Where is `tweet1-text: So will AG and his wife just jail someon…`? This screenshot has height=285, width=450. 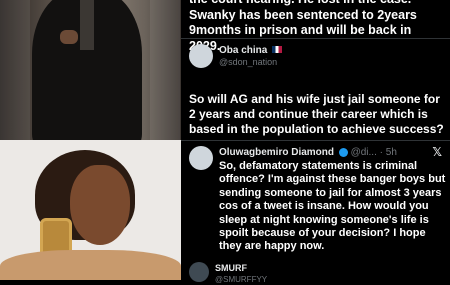 tweet1-text: So will AG and his wife just jail someon… is located at coordinates (316, 114).